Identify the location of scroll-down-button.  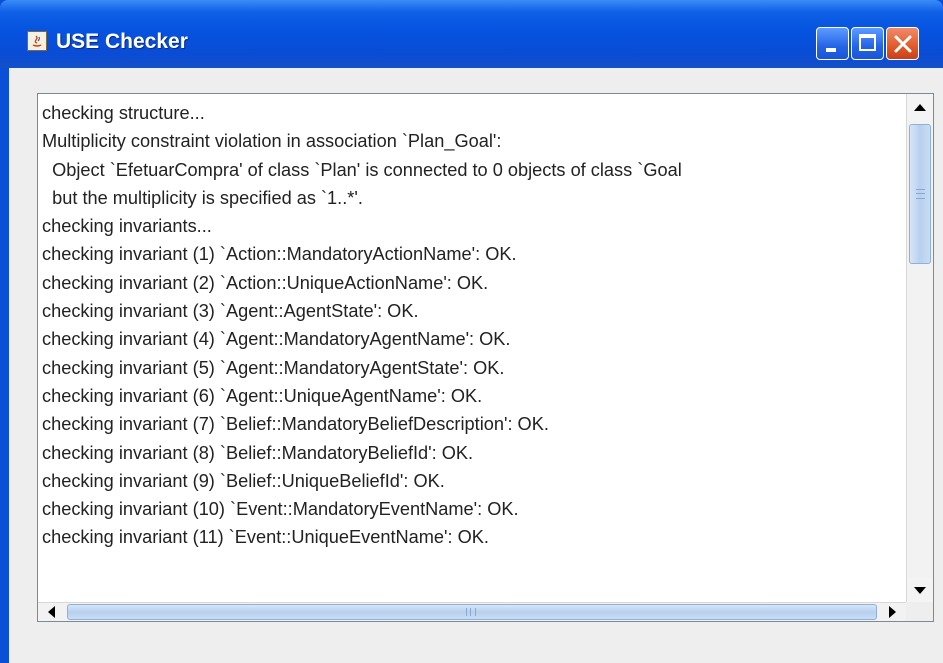
(920, 591).